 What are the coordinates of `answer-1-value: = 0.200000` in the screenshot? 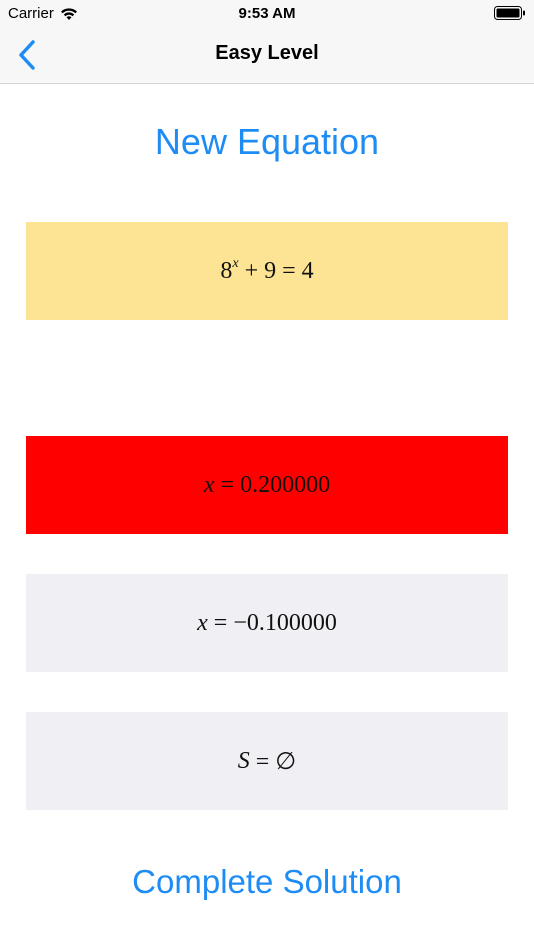 It's located at (272, 484).